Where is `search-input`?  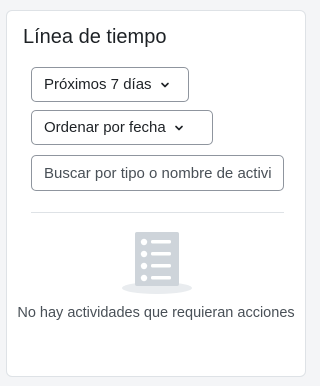
search-input is located at coordinates (157, 173).